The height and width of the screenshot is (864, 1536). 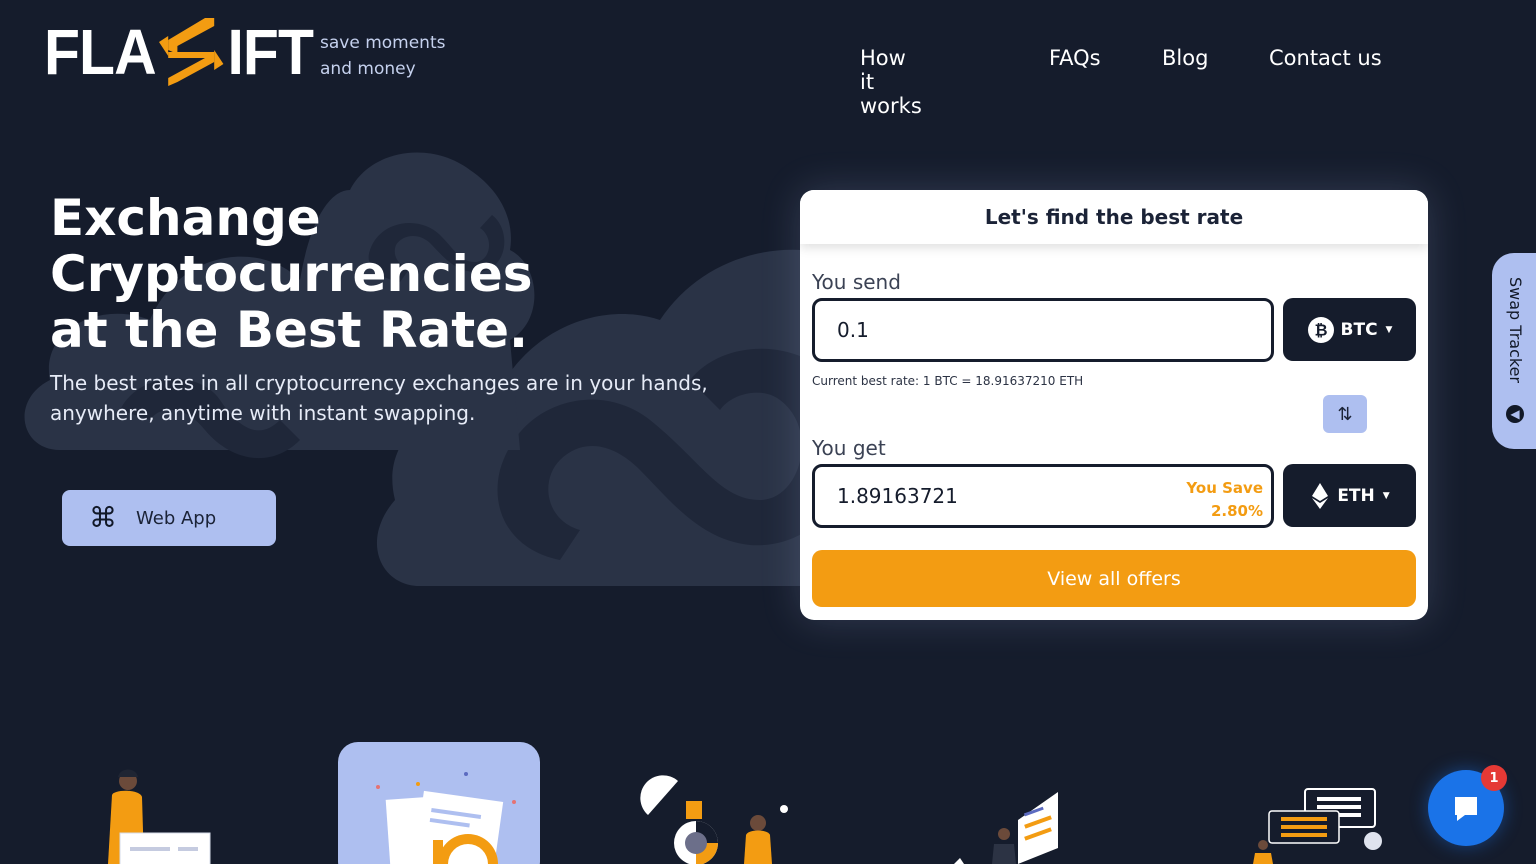 I want to click on send-coin-select: ₿ BTC ▼, so click(x=1349, y=329).